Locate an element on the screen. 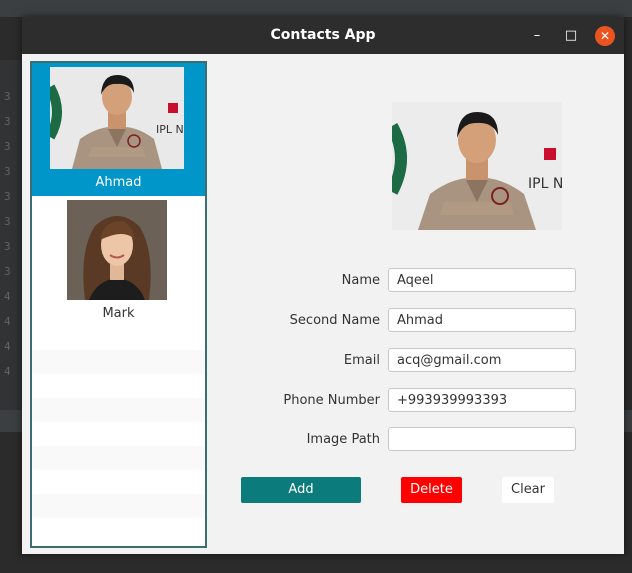 The height and width of the screenshot is (573, 632). phone-number-label: Phone Number is located at coordinates (331, 400).